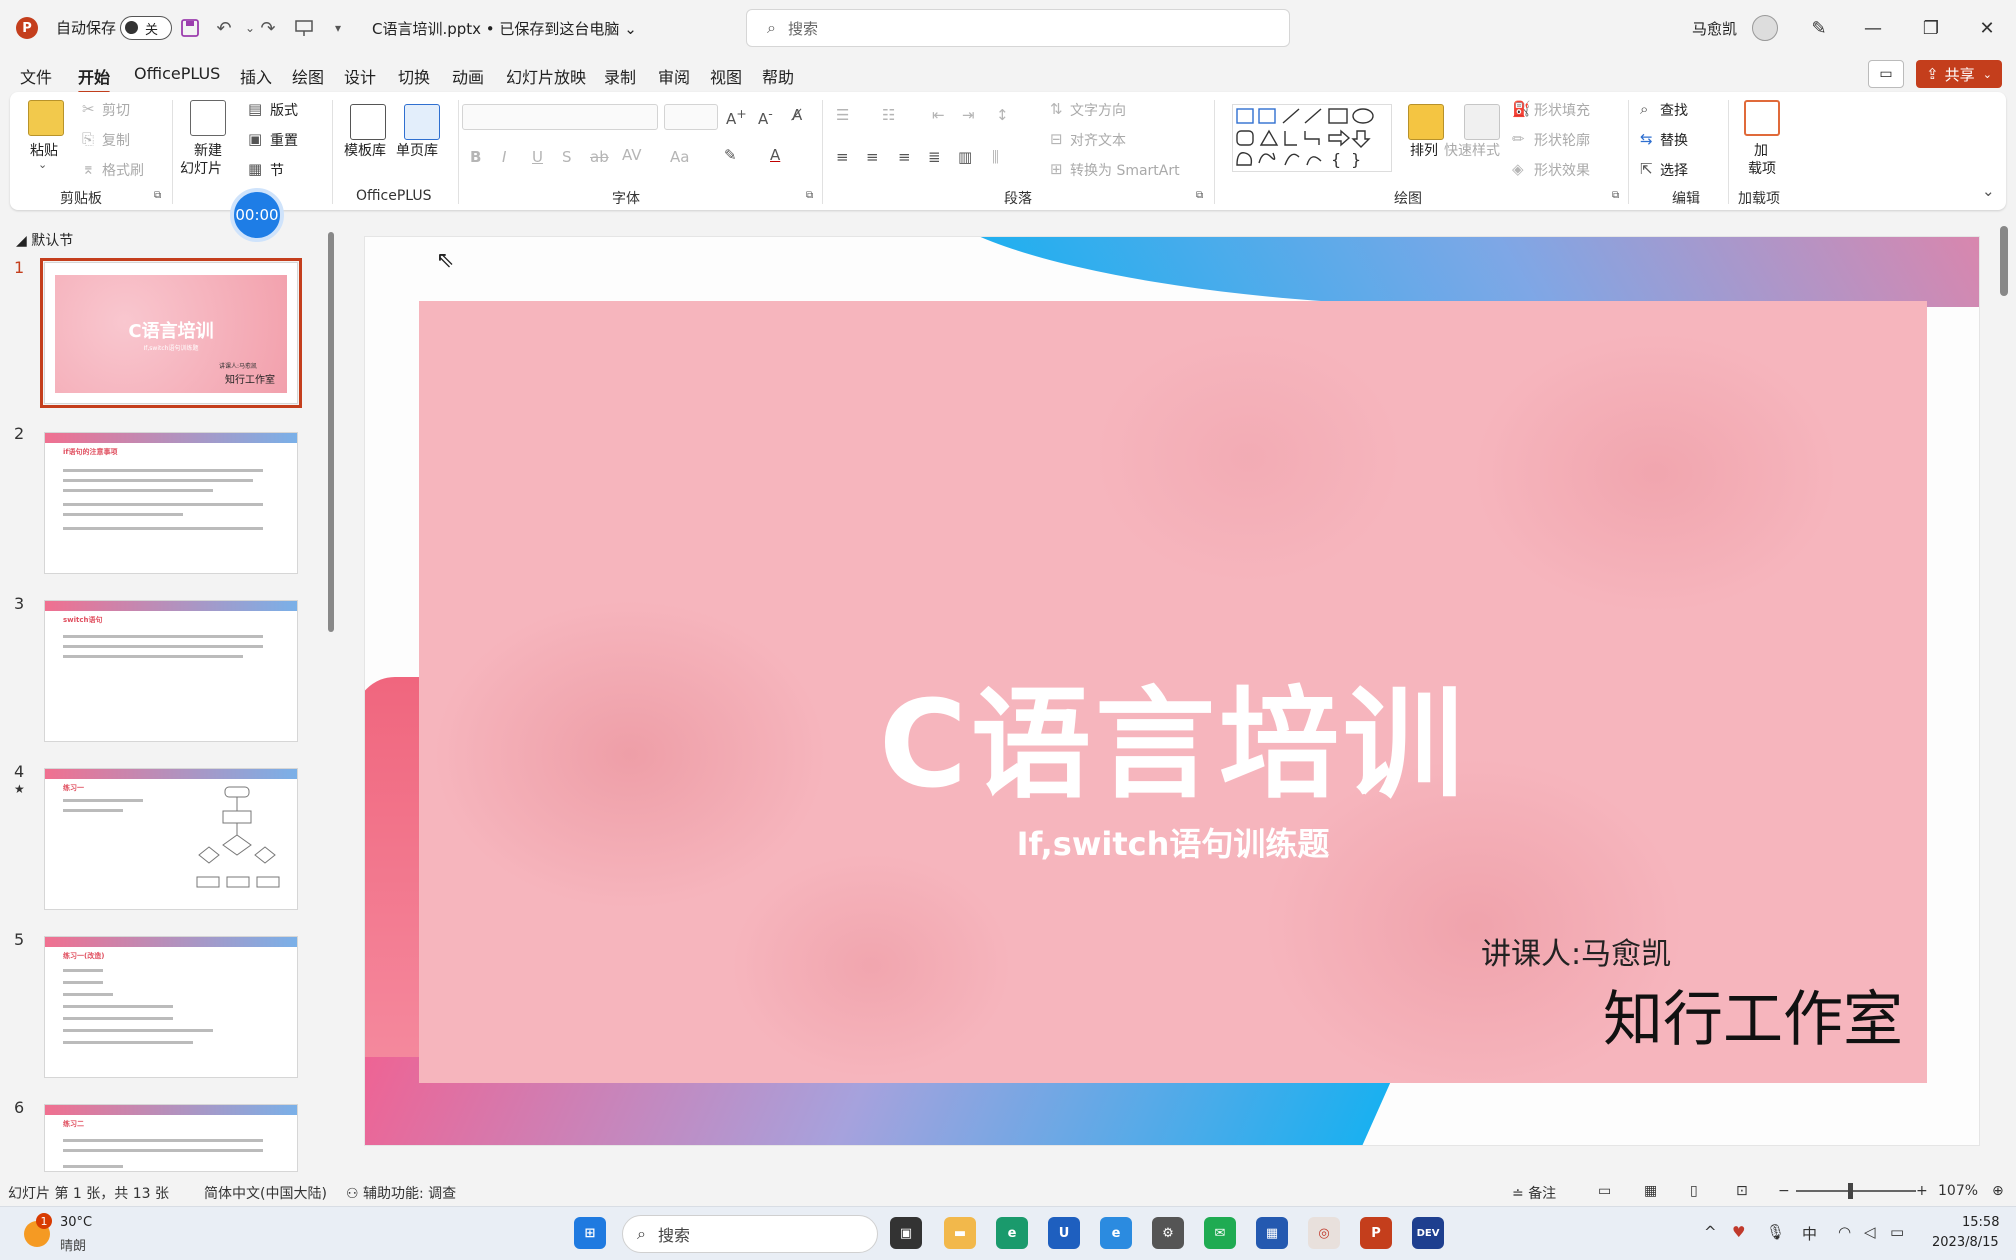  Describe the element at coordinates (42, 164) in the screenshot. I see `paste-dropdown-icon: ⌄` at that location.